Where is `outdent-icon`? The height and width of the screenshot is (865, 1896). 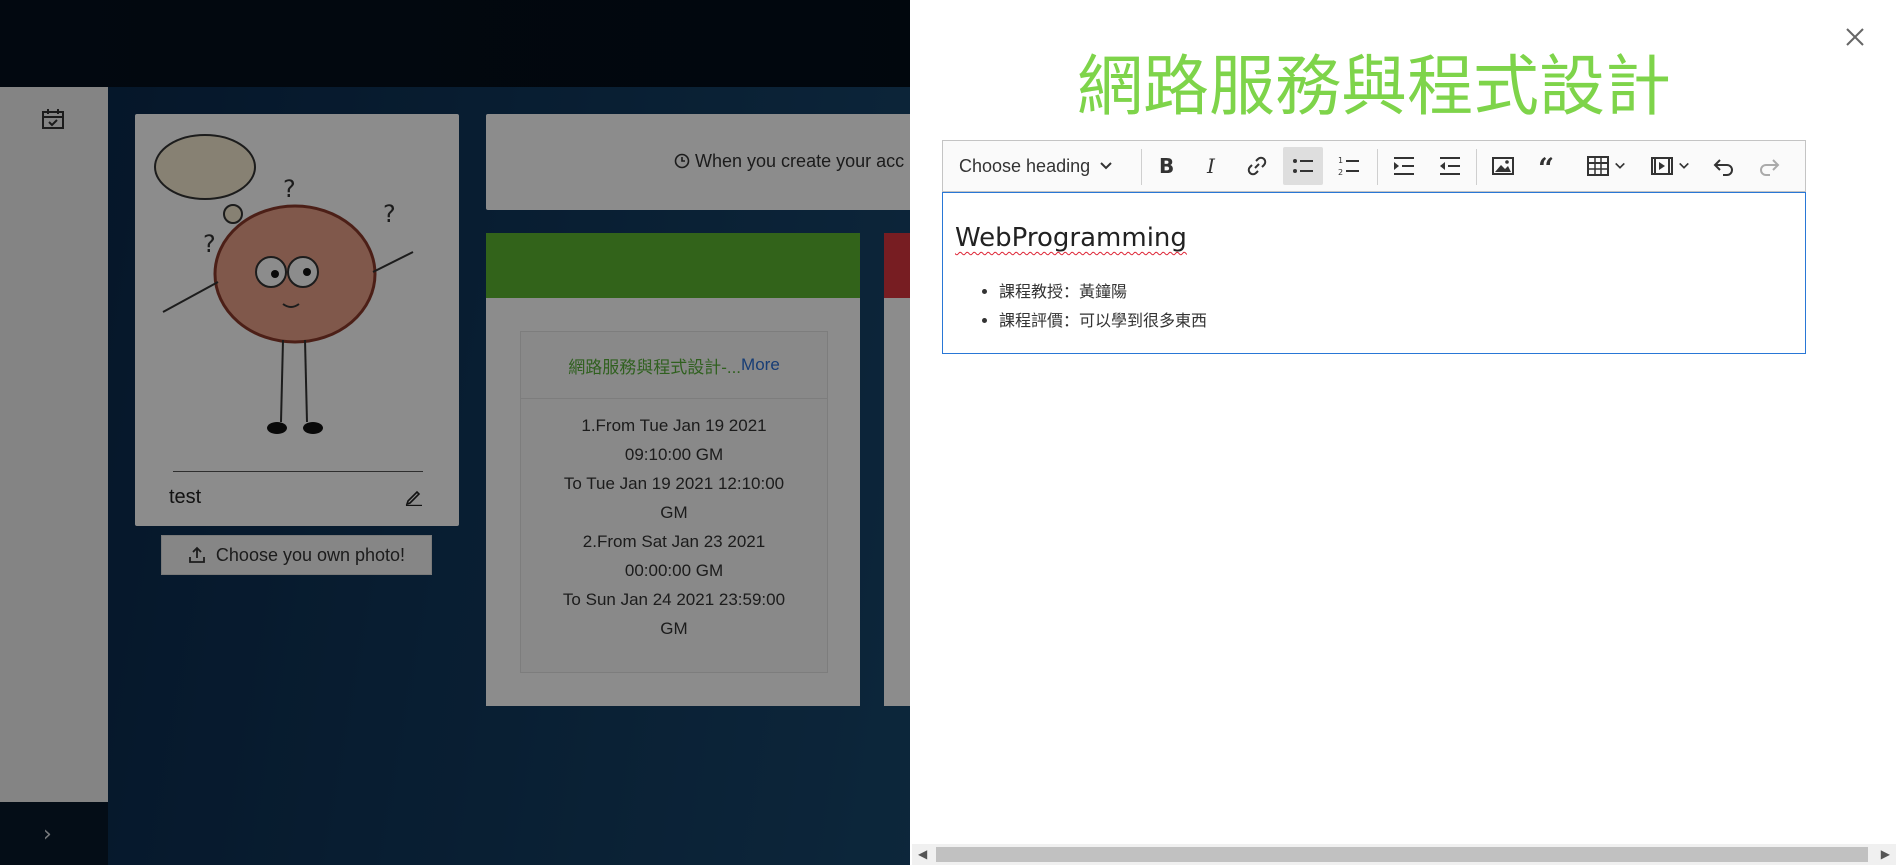
outdent-icon is located at coordinates (1450, 166).